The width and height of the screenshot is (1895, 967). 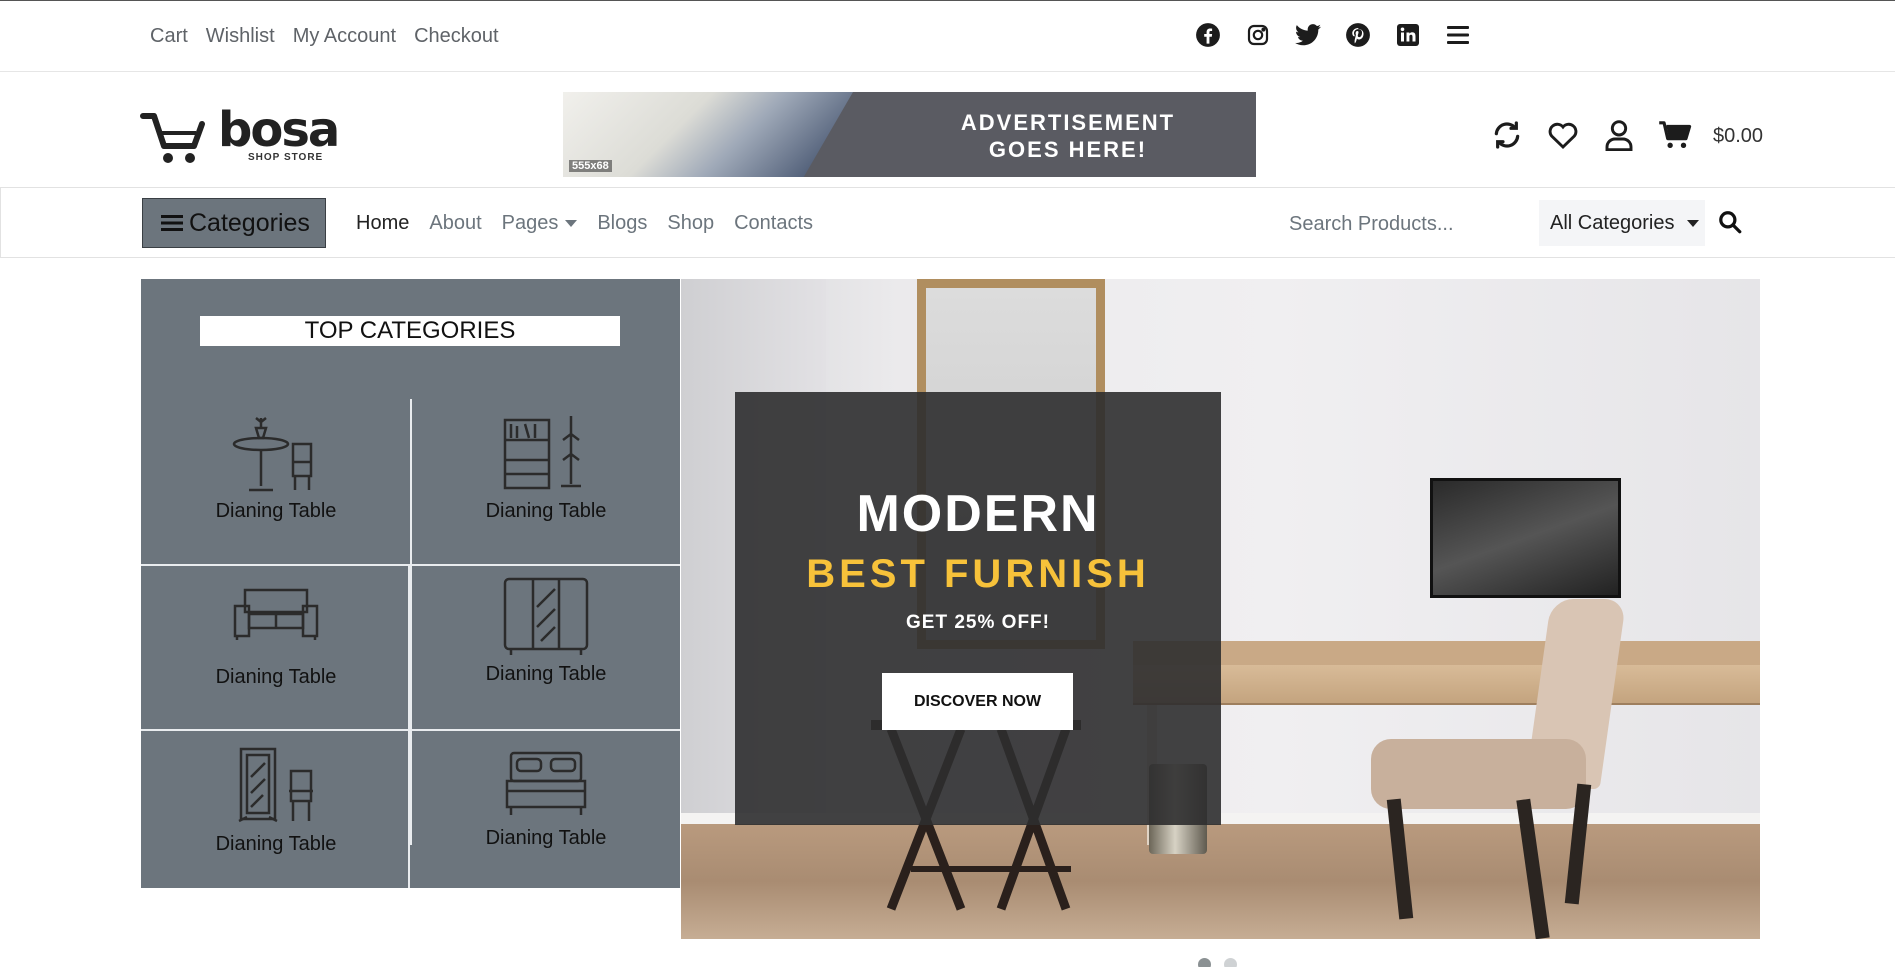 What do you see at coordinates (978, 574) in the screenshot?
I see `hero-subheadline: BEST FURNISH` at bounding box center [978, 574].